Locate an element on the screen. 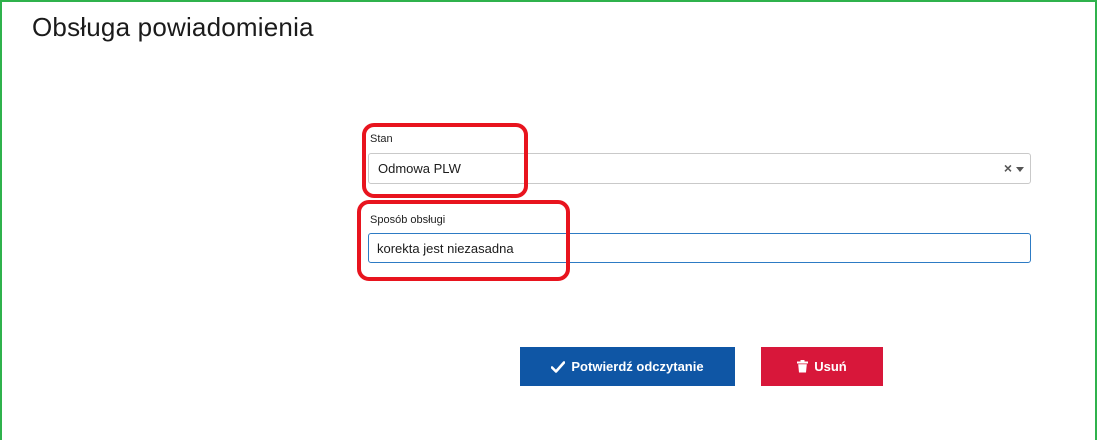 The height and width of the screenshot is (440, 1099). confirm-read-label: Potwierdź odczytanie is located at coordinates (637, 366).